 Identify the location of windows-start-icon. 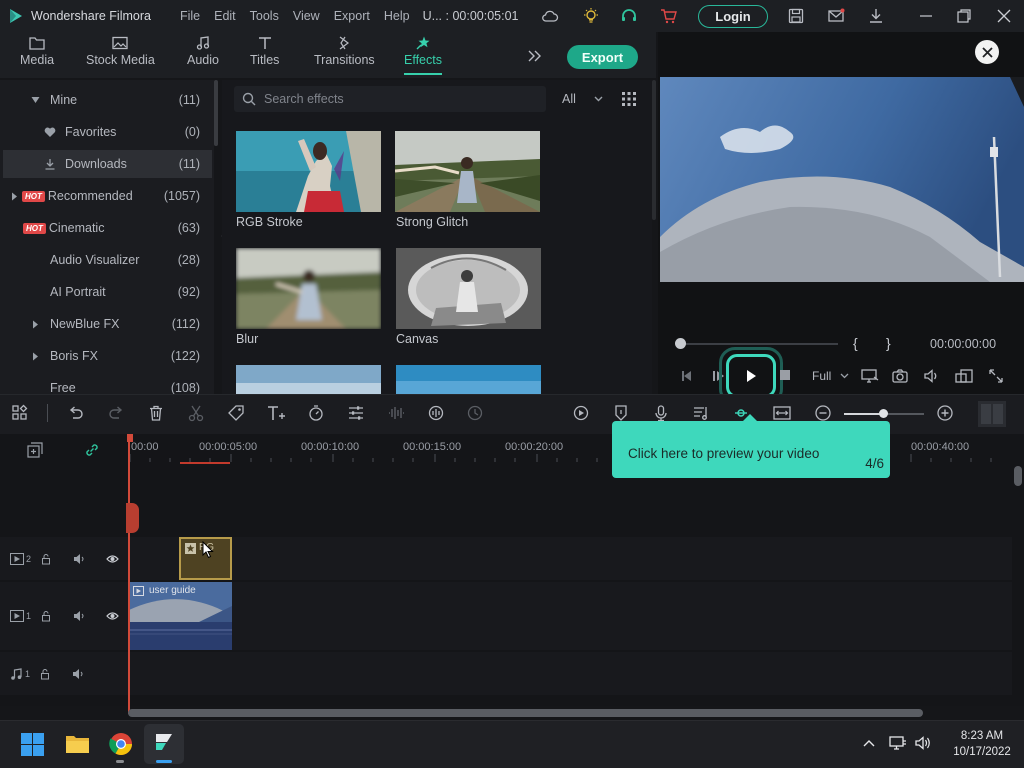
(32, 744).